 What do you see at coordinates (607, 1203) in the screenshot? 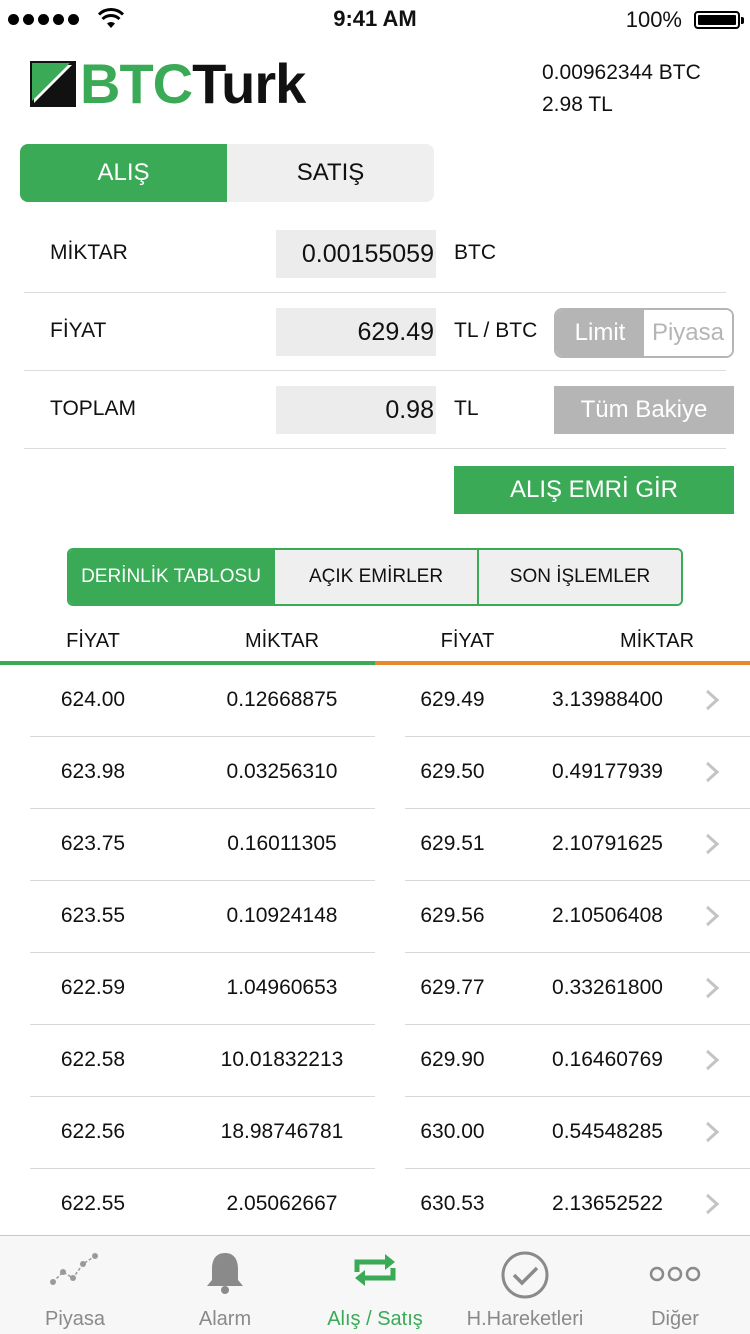
I see `ask-amount: 2.13652522` at bounding box center [607, 1203].